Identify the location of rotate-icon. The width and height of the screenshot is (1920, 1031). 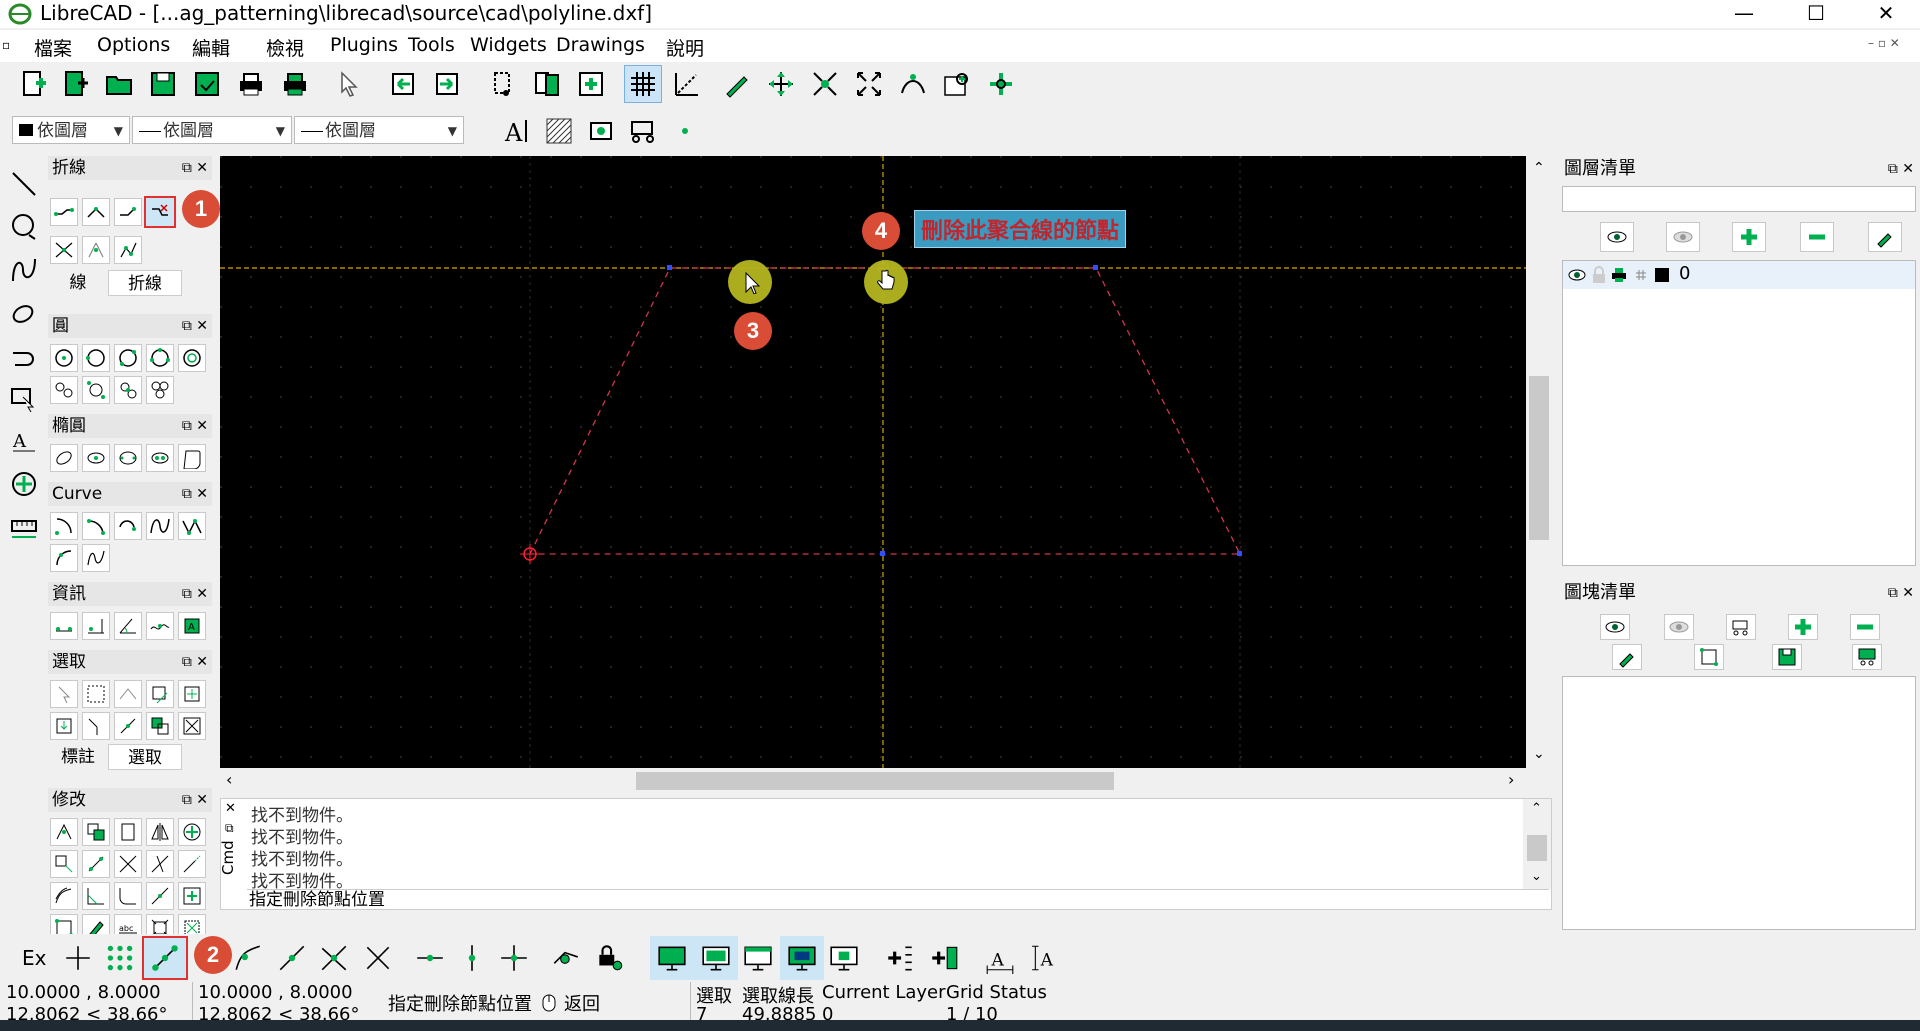
(192, 832).